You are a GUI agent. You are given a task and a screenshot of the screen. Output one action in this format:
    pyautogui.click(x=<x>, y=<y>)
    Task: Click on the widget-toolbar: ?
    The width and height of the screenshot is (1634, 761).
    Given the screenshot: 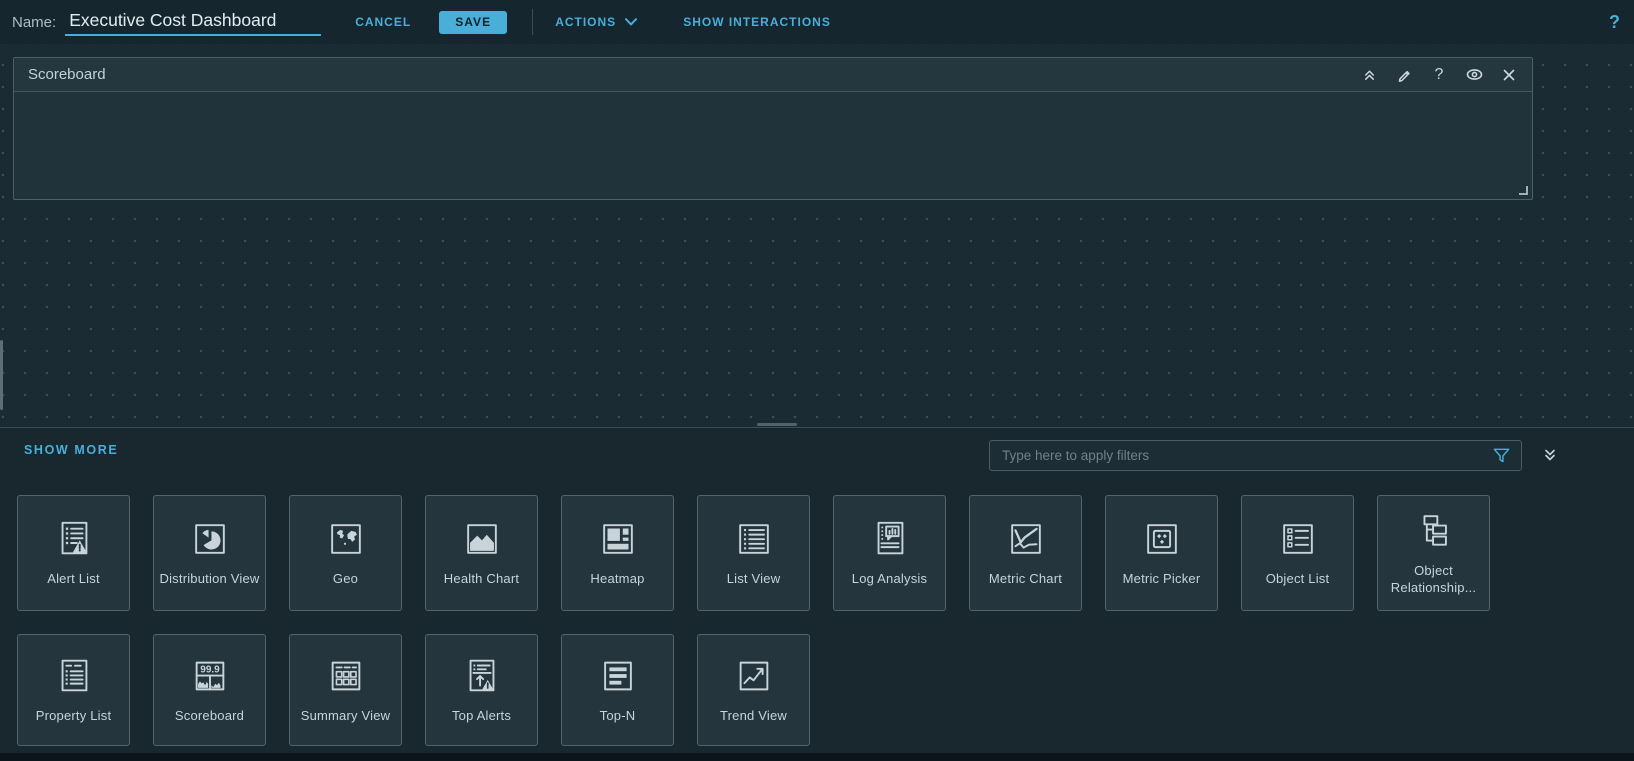 What is the action you would take?
    pyautogui.click(x=1439, y=75)
    